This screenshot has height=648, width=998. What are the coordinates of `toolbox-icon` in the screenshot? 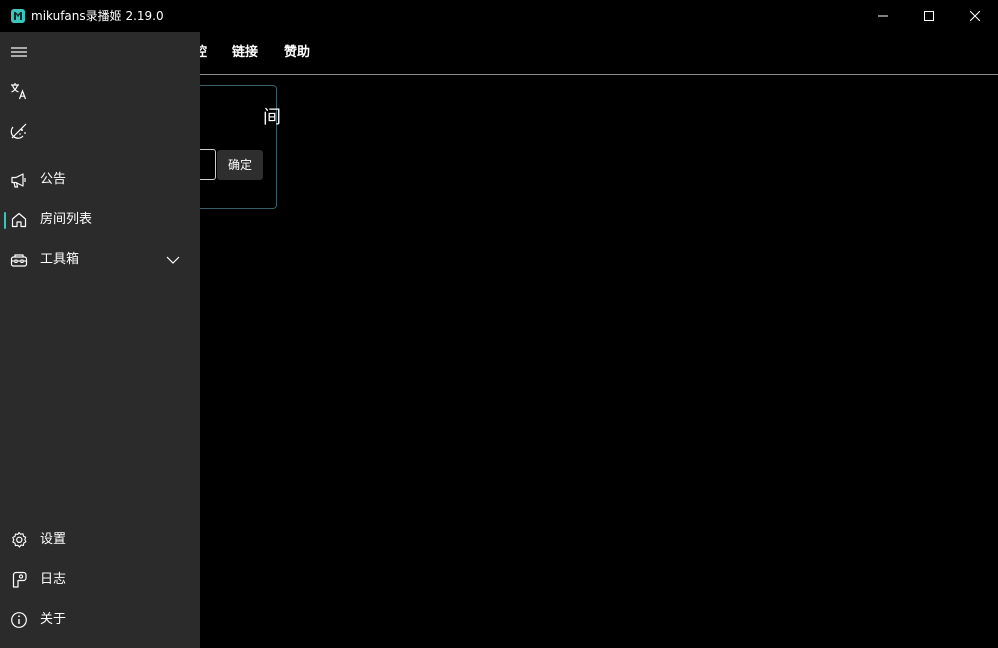 It's located at (19, 260).